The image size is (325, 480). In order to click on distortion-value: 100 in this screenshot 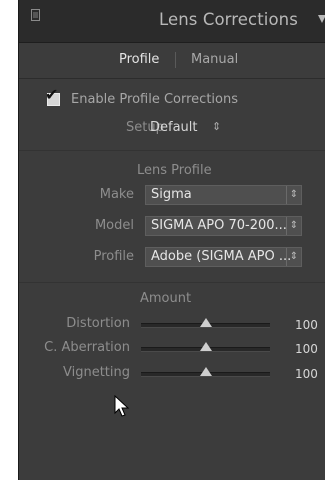, I will do `click(306, 325)`.